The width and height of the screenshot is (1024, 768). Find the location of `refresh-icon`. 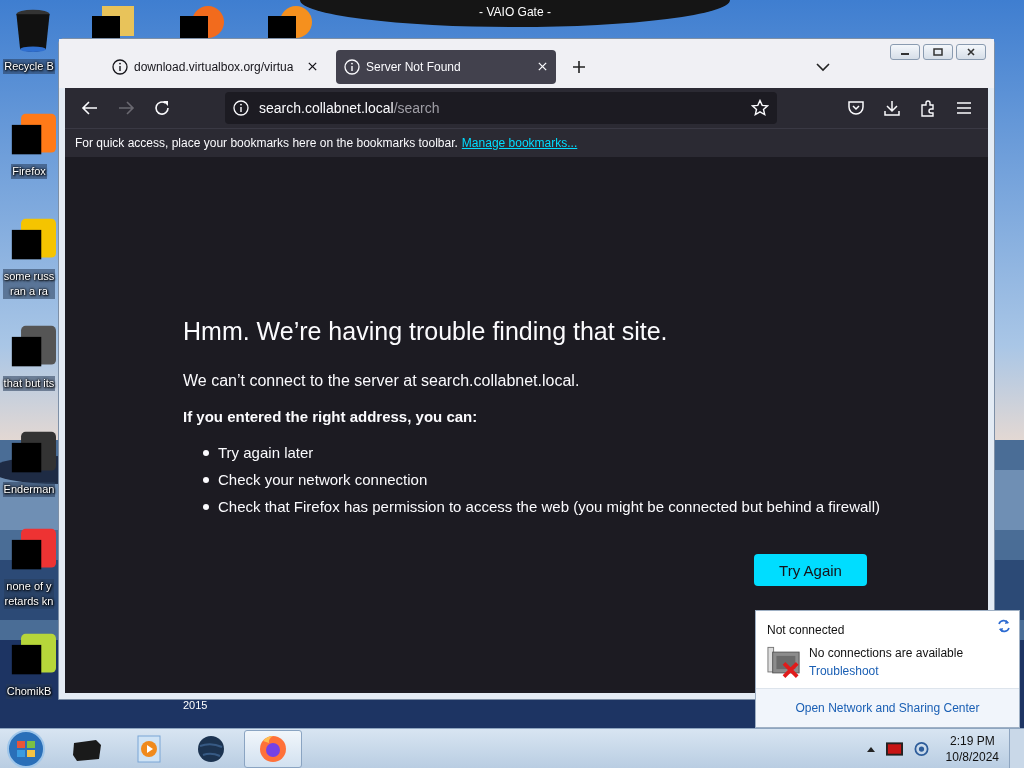

refresh-icon is located at coordinates (1004, 626).